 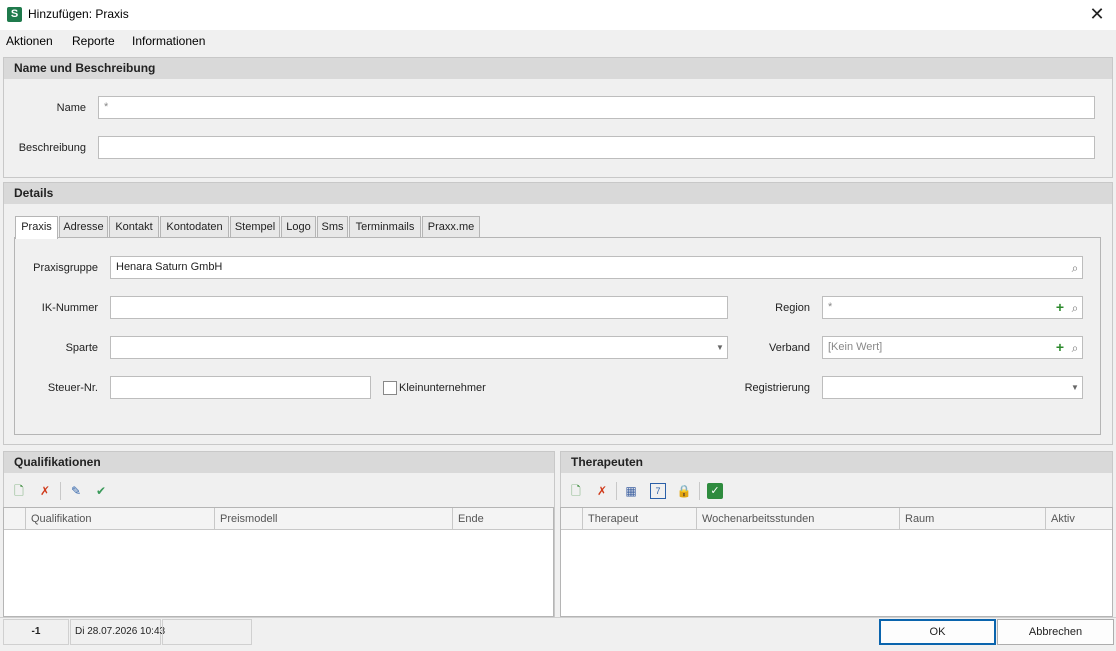 I want to click on tab-praxis: Praxis, so click(x=36, y=227).